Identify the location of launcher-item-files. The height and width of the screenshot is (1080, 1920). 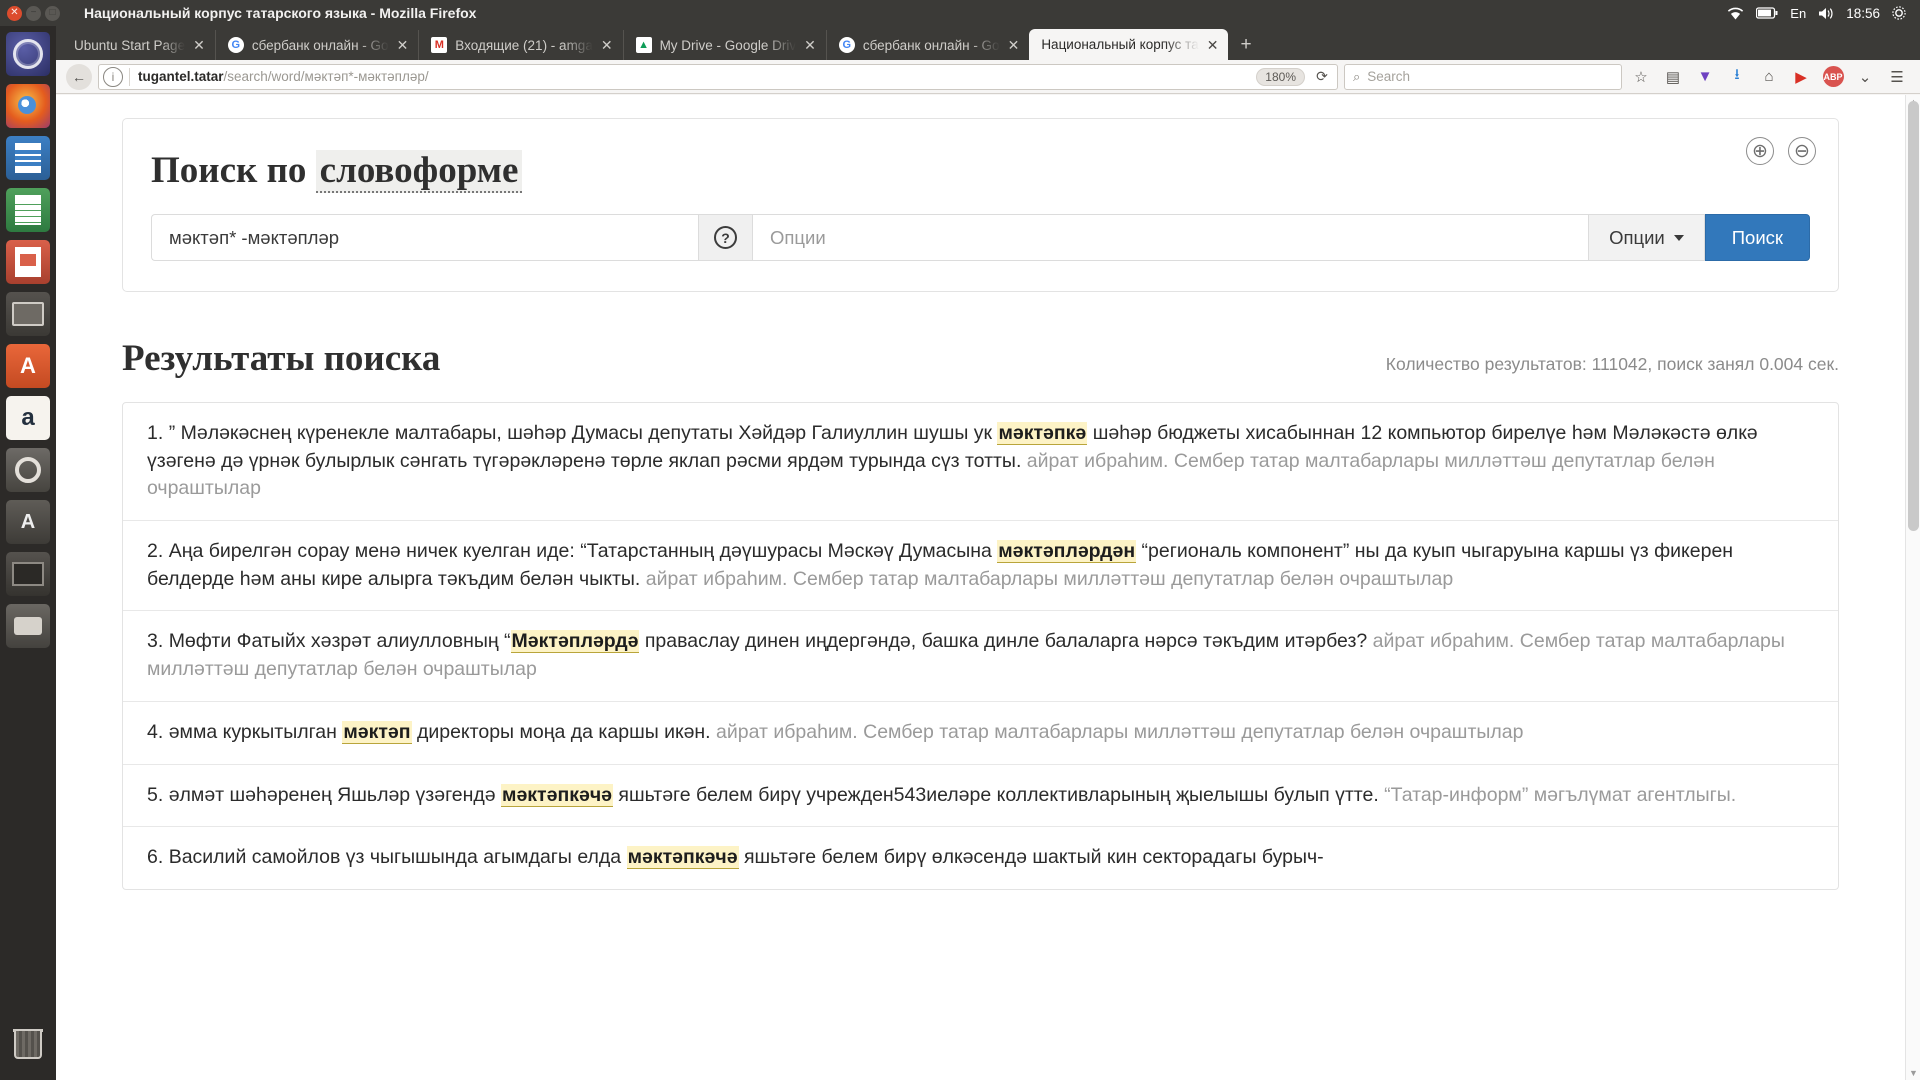
(28, 314).